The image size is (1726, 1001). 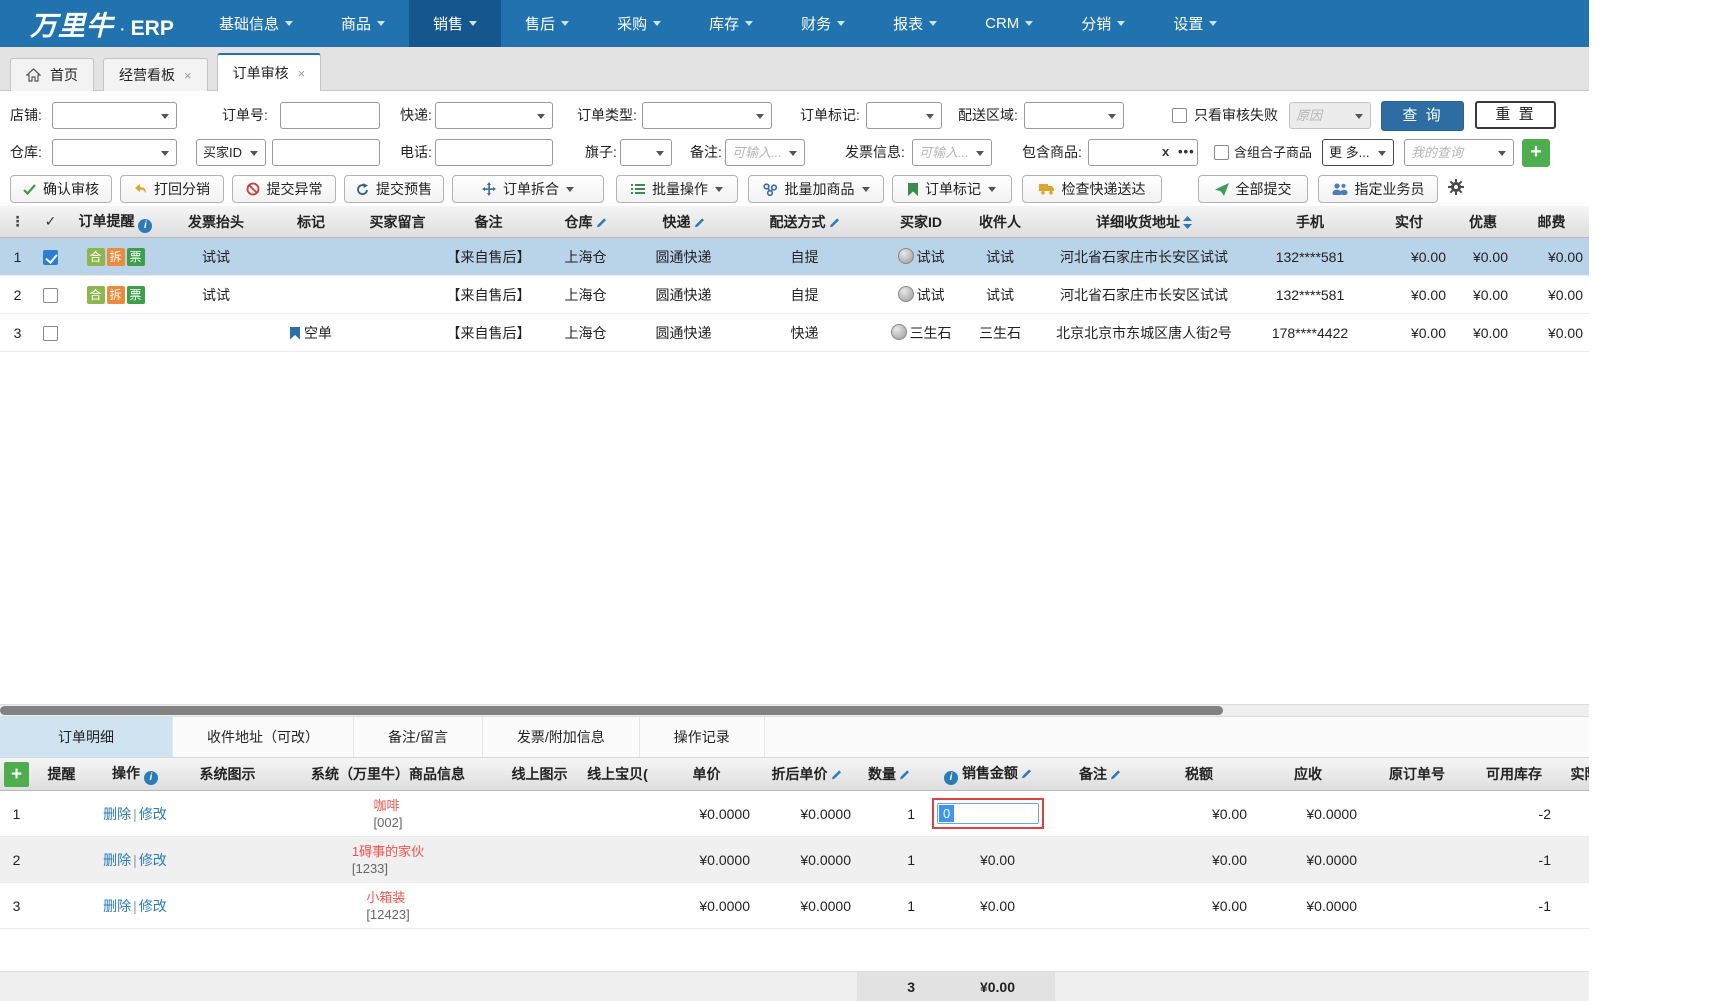 What do you see at coordinates (1187, 222) in the screenshot?
I see `sort-updown-icon` at bounding box center [1187, 222].